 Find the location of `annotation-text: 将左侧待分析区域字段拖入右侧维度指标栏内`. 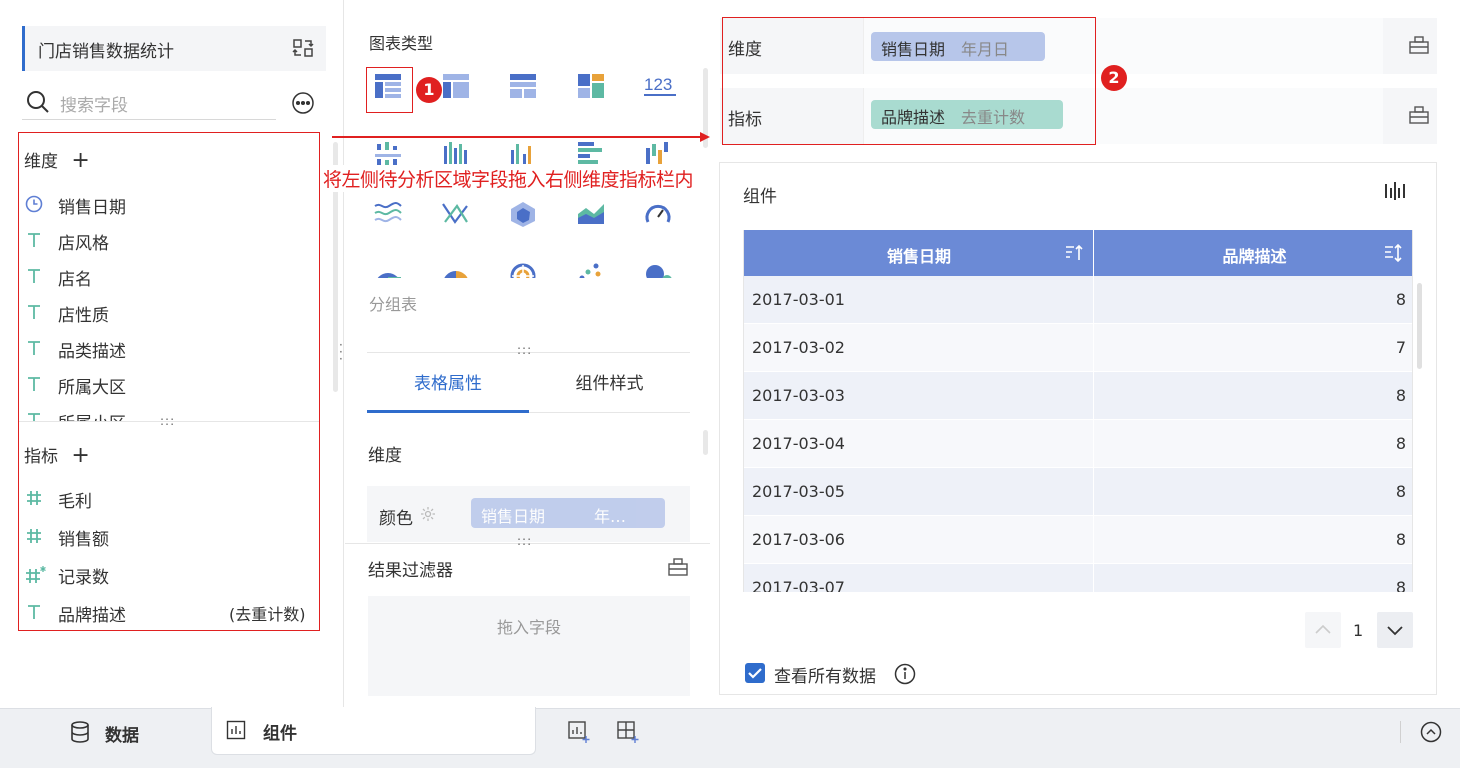

annotation-text: 将左侧待分析区域字段拖入右侧维度指标栏内 is located at coordinates (508, 178).